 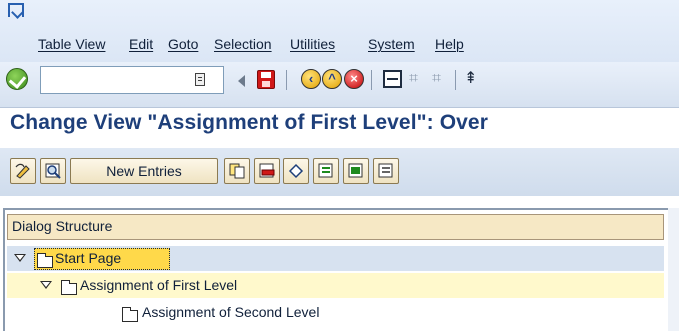 I want to click on panel-edge, so click(x=673, y=269).